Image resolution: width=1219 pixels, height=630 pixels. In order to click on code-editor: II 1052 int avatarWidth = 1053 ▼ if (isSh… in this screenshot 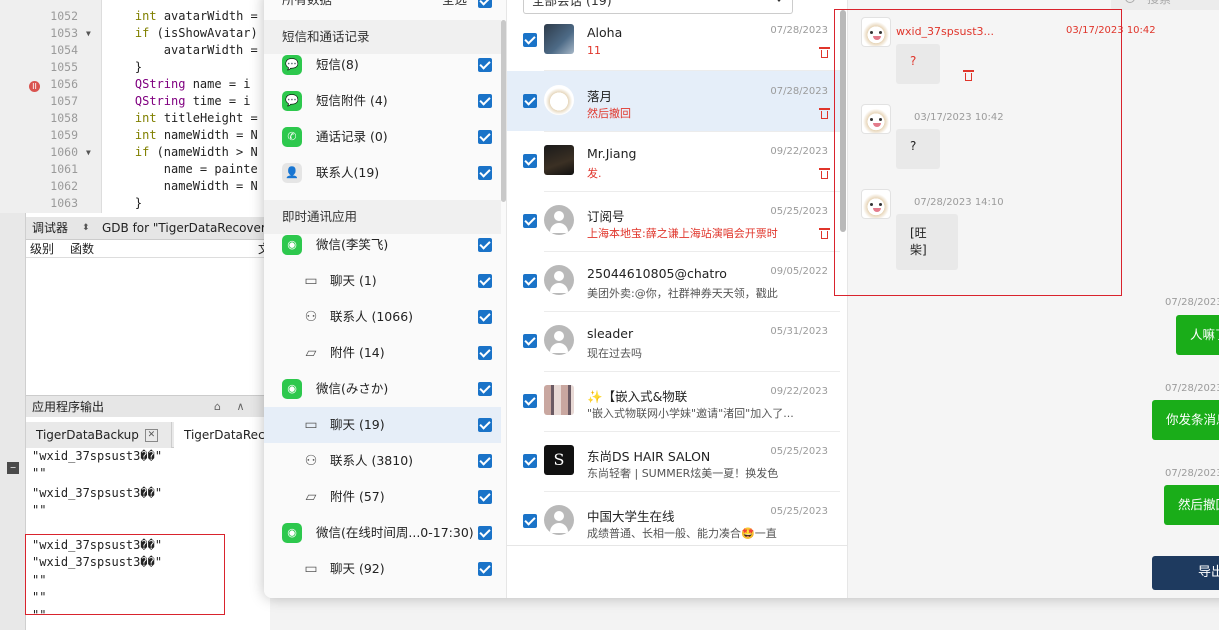, I will do `click(135, 106)`.